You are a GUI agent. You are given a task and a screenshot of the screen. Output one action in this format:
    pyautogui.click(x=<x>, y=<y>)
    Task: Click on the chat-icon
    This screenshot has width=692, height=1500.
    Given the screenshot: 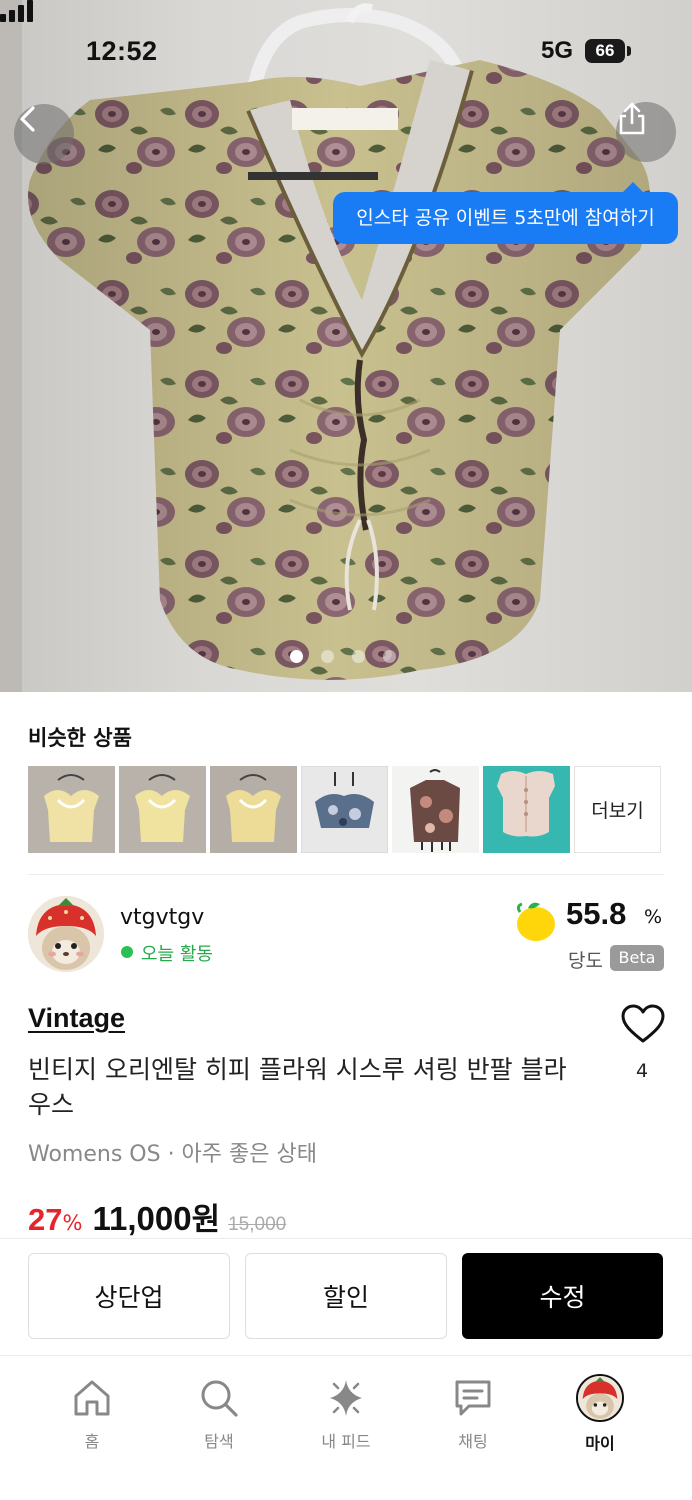 What is the action you would take?
    pyautogui.click(x=473, y=1398)
    